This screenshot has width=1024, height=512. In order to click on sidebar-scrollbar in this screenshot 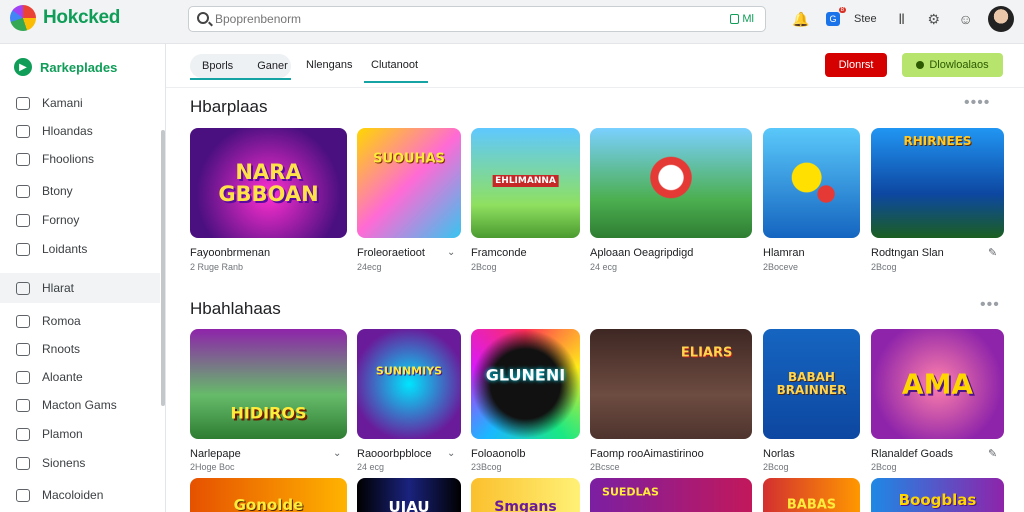, I will do `click(163, 268)`.